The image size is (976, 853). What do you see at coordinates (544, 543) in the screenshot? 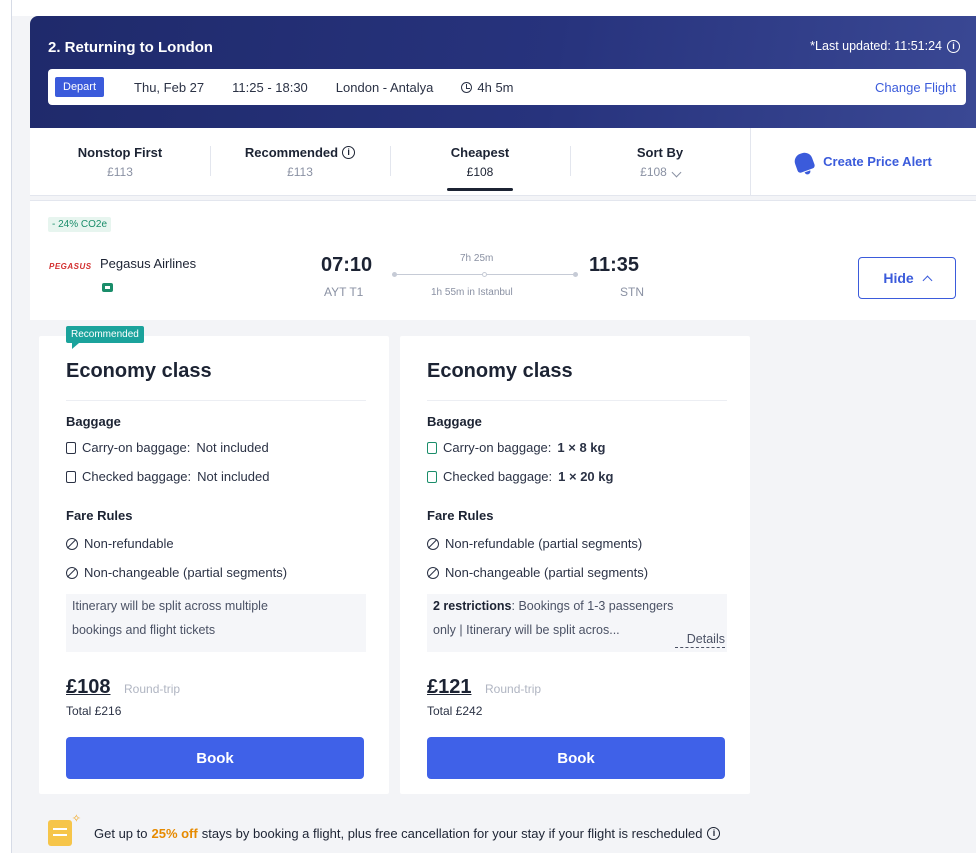
I see `fare-rule-text: Non-refundable (partial segments)` at bounding box center [544, 543].